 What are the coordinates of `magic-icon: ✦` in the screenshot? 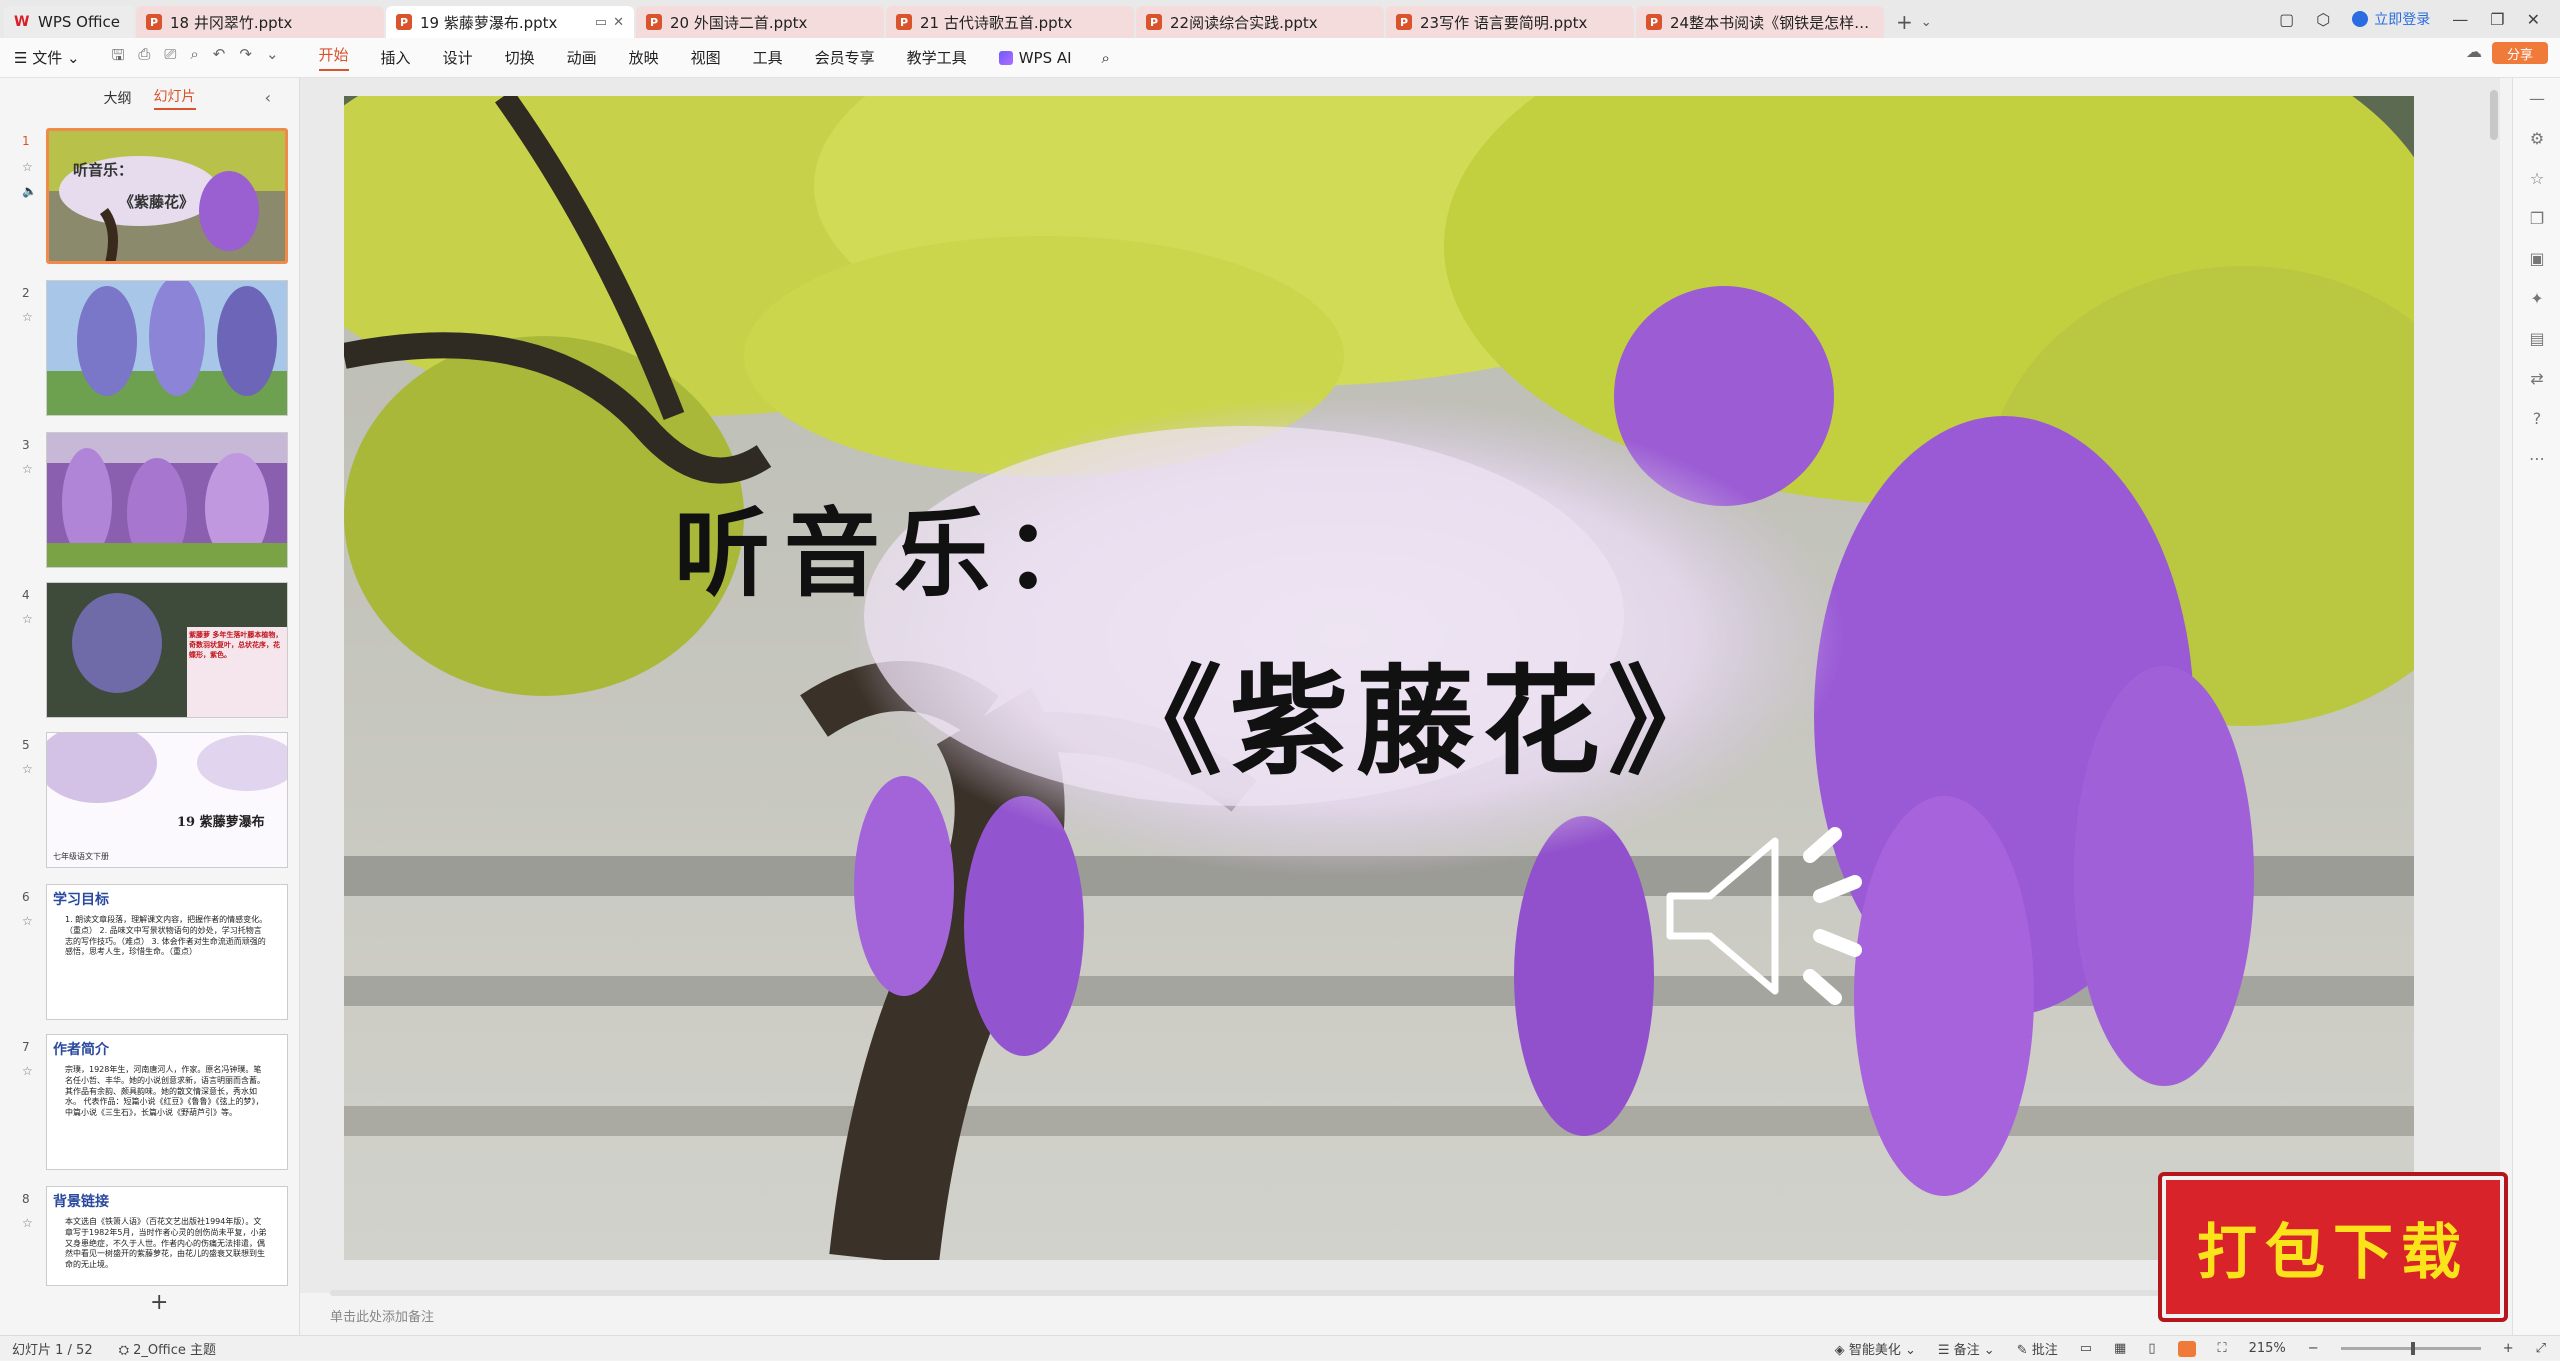 It's located at (2536, 298).